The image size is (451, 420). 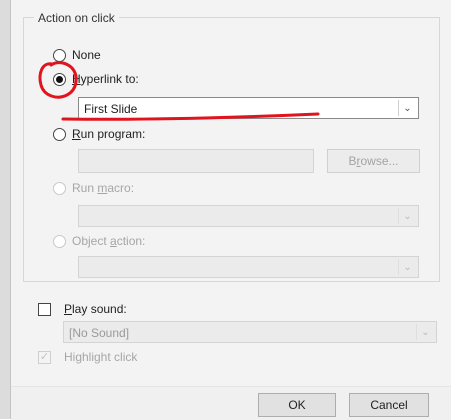 What do you see at coordinates (59, 79) in the screenshot?
I see `radio-hyperlink-circle` at bounding box center [59, 79].